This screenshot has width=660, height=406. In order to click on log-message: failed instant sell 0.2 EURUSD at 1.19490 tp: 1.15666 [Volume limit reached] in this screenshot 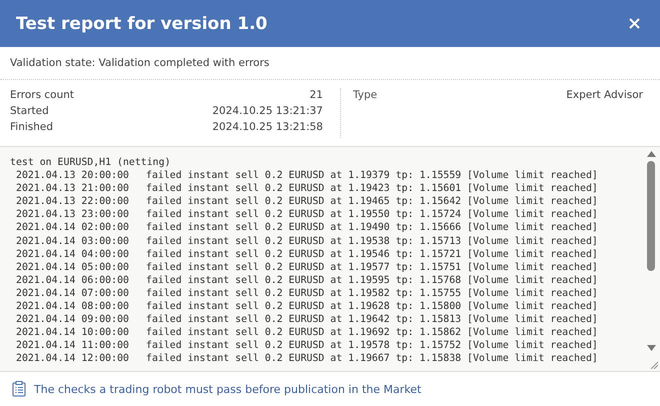, I will do `click(372, 228)`.